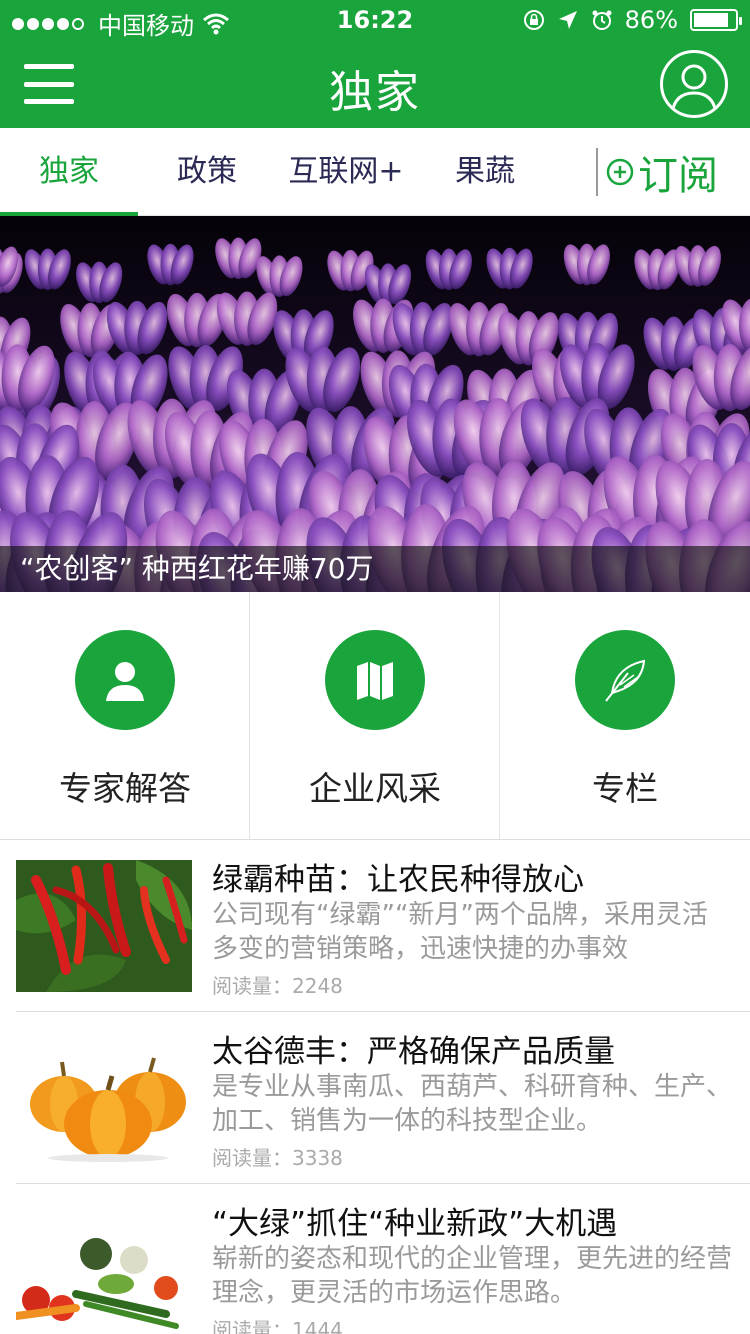  I want to click on tab-fruits-vegetables: 果蔬, so click(485, 172).